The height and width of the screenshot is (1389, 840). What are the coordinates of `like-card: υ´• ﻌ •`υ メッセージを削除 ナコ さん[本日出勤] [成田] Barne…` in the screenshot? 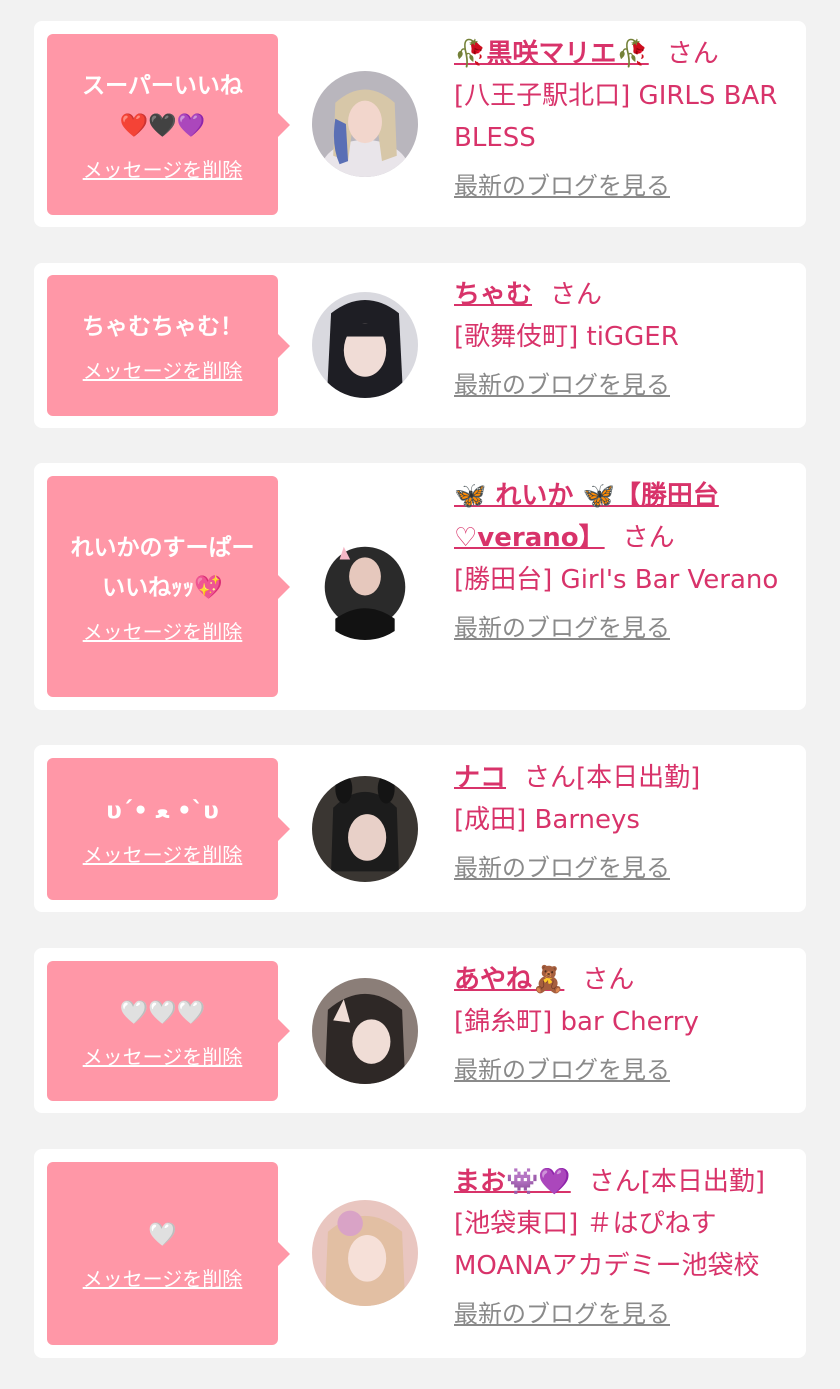 It's located at (420, 828).